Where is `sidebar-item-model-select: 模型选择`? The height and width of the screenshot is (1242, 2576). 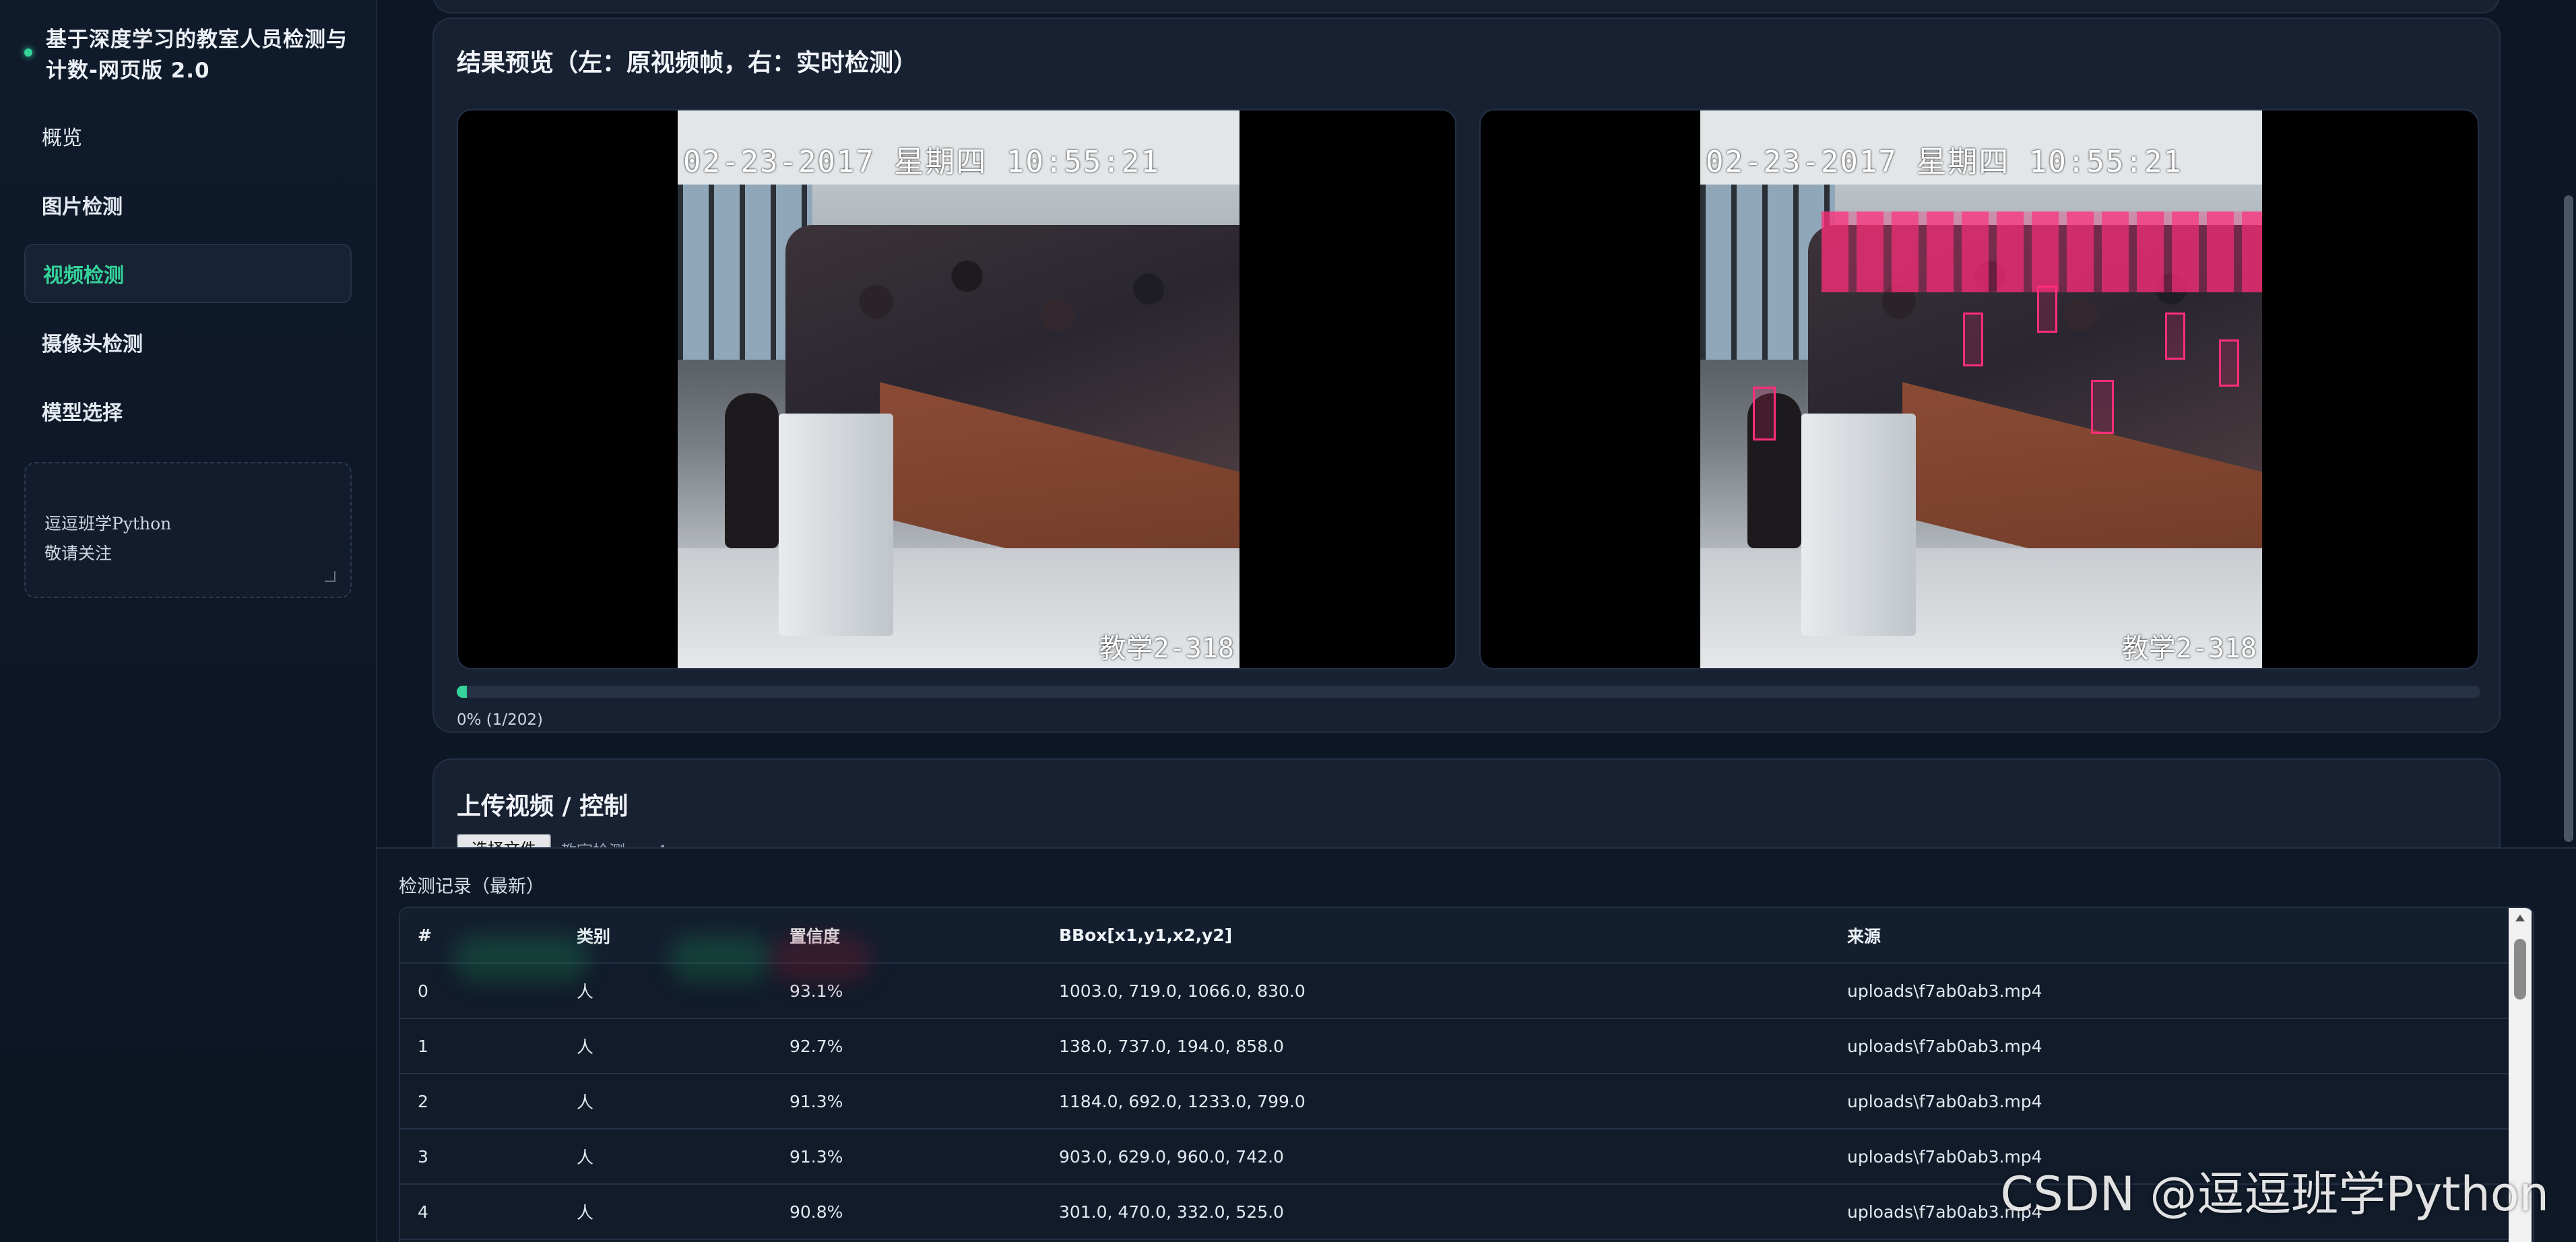 sidebar-item-model-select: 模型选择 is located at coordinates (188, 410).